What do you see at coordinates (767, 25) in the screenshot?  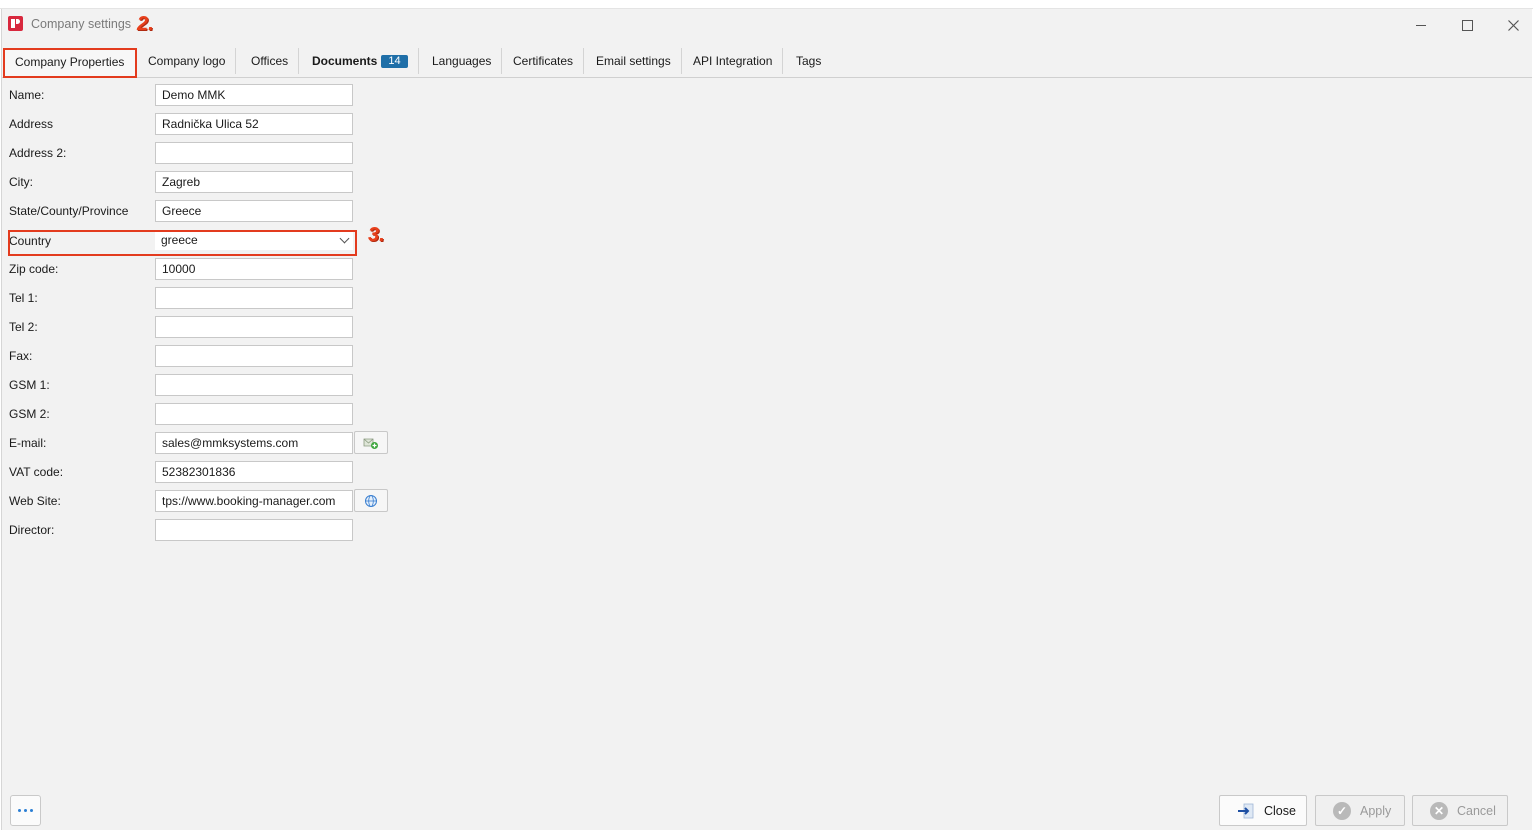 I see `title-bar: Company settings 2.` at bounding box center [767, 25].